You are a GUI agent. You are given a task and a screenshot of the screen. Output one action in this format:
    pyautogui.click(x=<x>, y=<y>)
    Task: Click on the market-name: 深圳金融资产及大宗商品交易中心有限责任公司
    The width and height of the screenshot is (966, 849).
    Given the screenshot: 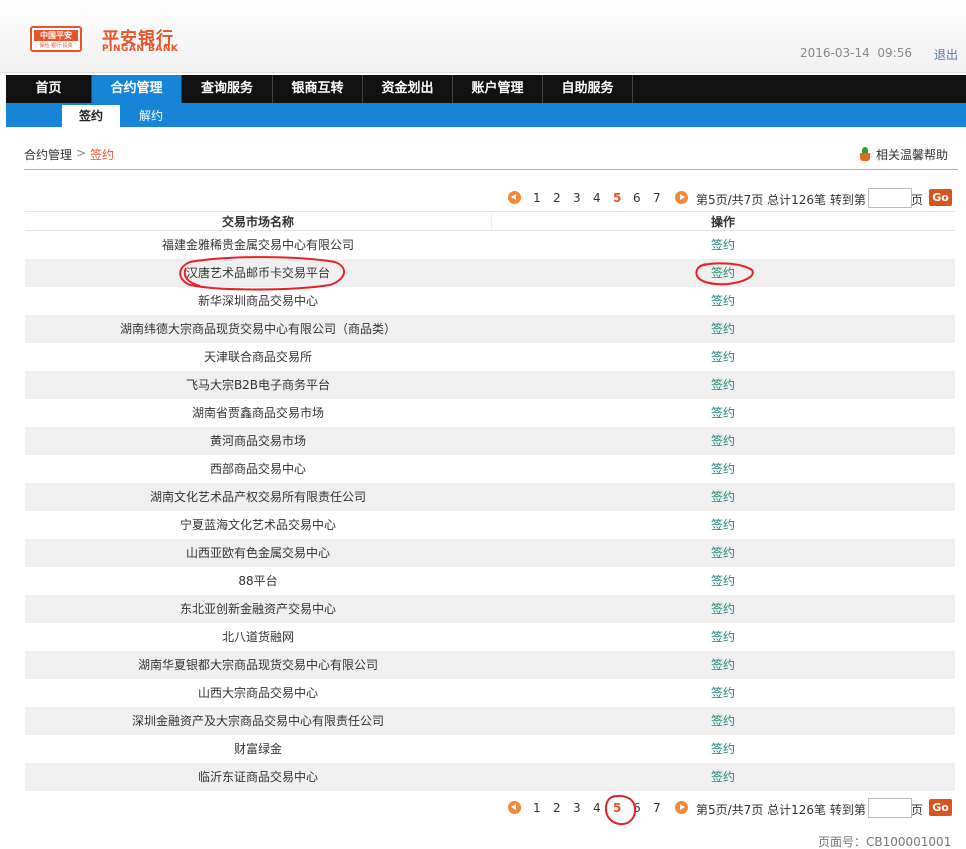 What is the action you would take?
    pyautogui.click(x=257, y=721)
    